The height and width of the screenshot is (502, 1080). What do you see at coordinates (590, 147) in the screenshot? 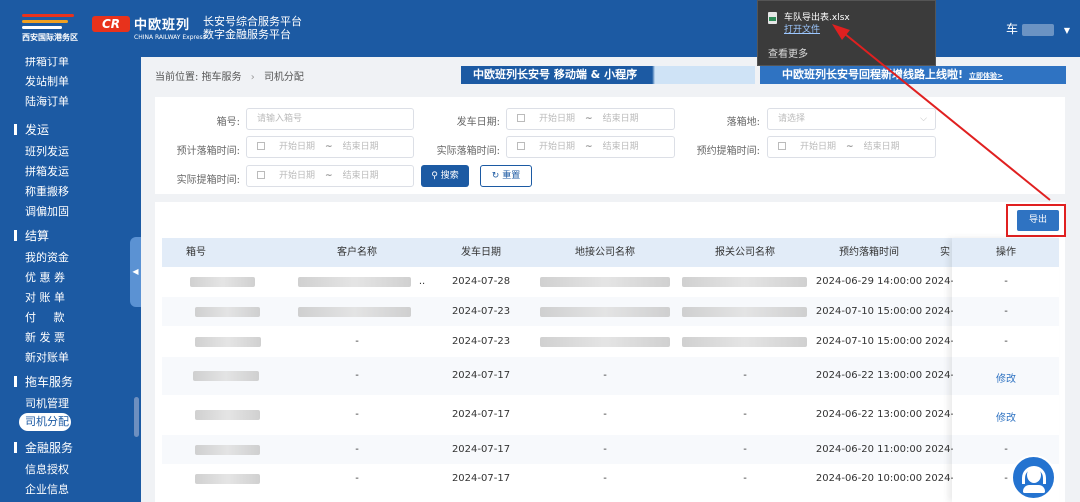
I see `actual-drop-range: 开始日期 ~ 结束日期` at bounding box center [590, 147].